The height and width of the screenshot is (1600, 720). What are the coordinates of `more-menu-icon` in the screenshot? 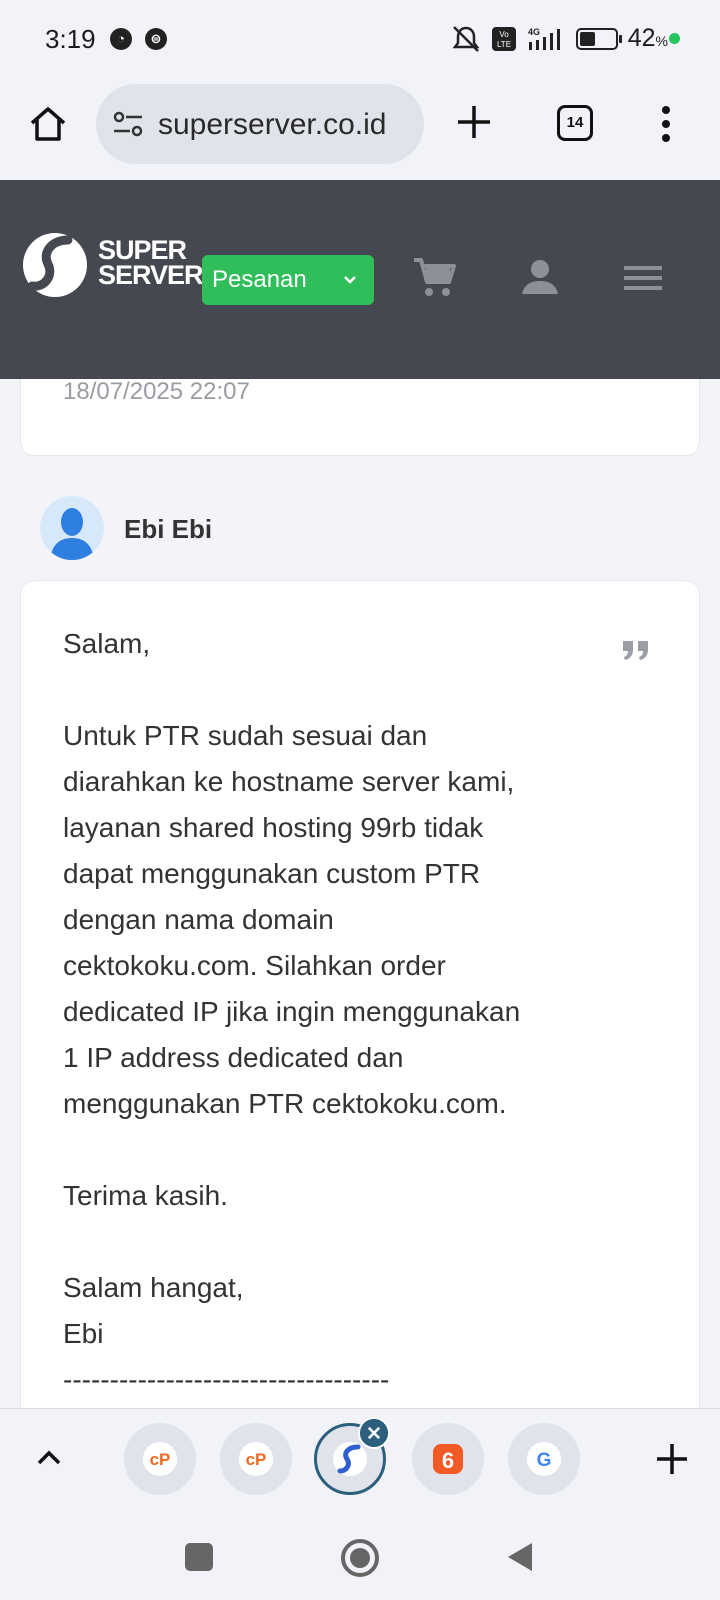 It's located at (666, 124).